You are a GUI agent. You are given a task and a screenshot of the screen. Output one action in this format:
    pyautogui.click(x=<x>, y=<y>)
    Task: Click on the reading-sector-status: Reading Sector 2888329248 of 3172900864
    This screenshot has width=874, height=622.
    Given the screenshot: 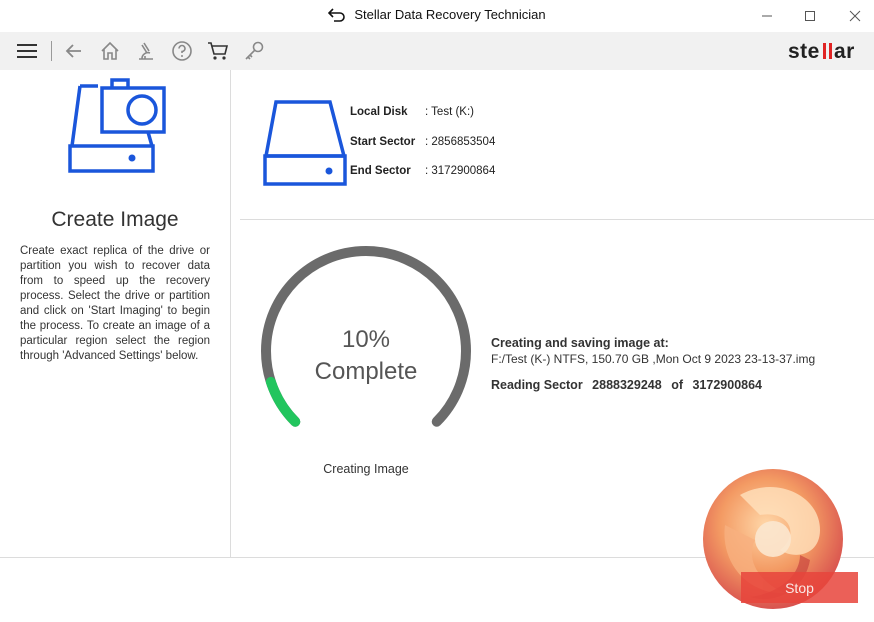 What is the action you would take?
    pyautogui.click(x=629, y=385)
    